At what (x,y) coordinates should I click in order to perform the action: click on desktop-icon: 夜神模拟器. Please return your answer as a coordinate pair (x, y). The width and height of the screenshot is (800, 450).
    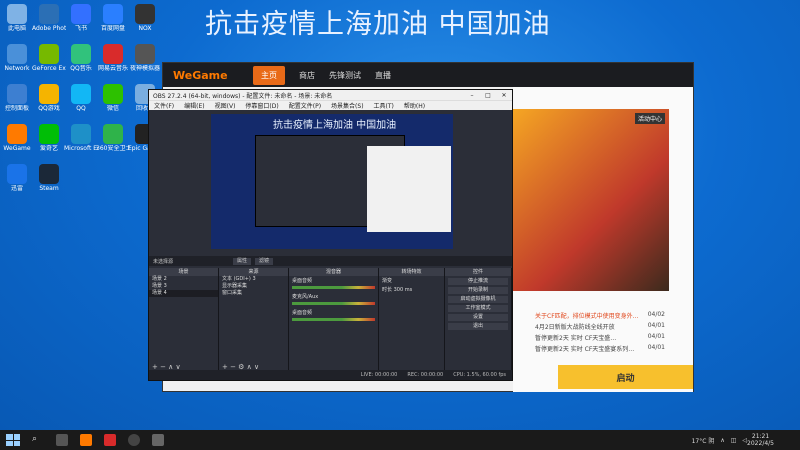
    Looking at the image, I should click on (145, 58).